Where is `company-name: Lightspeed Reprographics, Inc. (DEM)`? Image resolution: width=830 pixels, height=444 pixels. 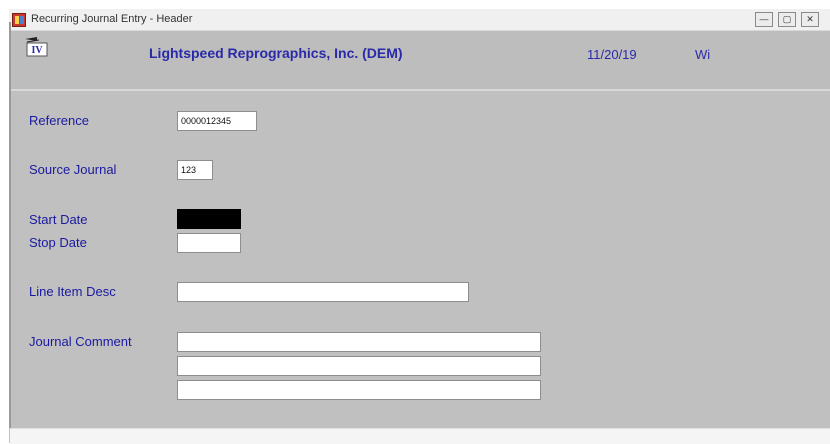 company-name: Lightspeed Reprographics, Inc. (DEM) is located at coordinates (276, 53).